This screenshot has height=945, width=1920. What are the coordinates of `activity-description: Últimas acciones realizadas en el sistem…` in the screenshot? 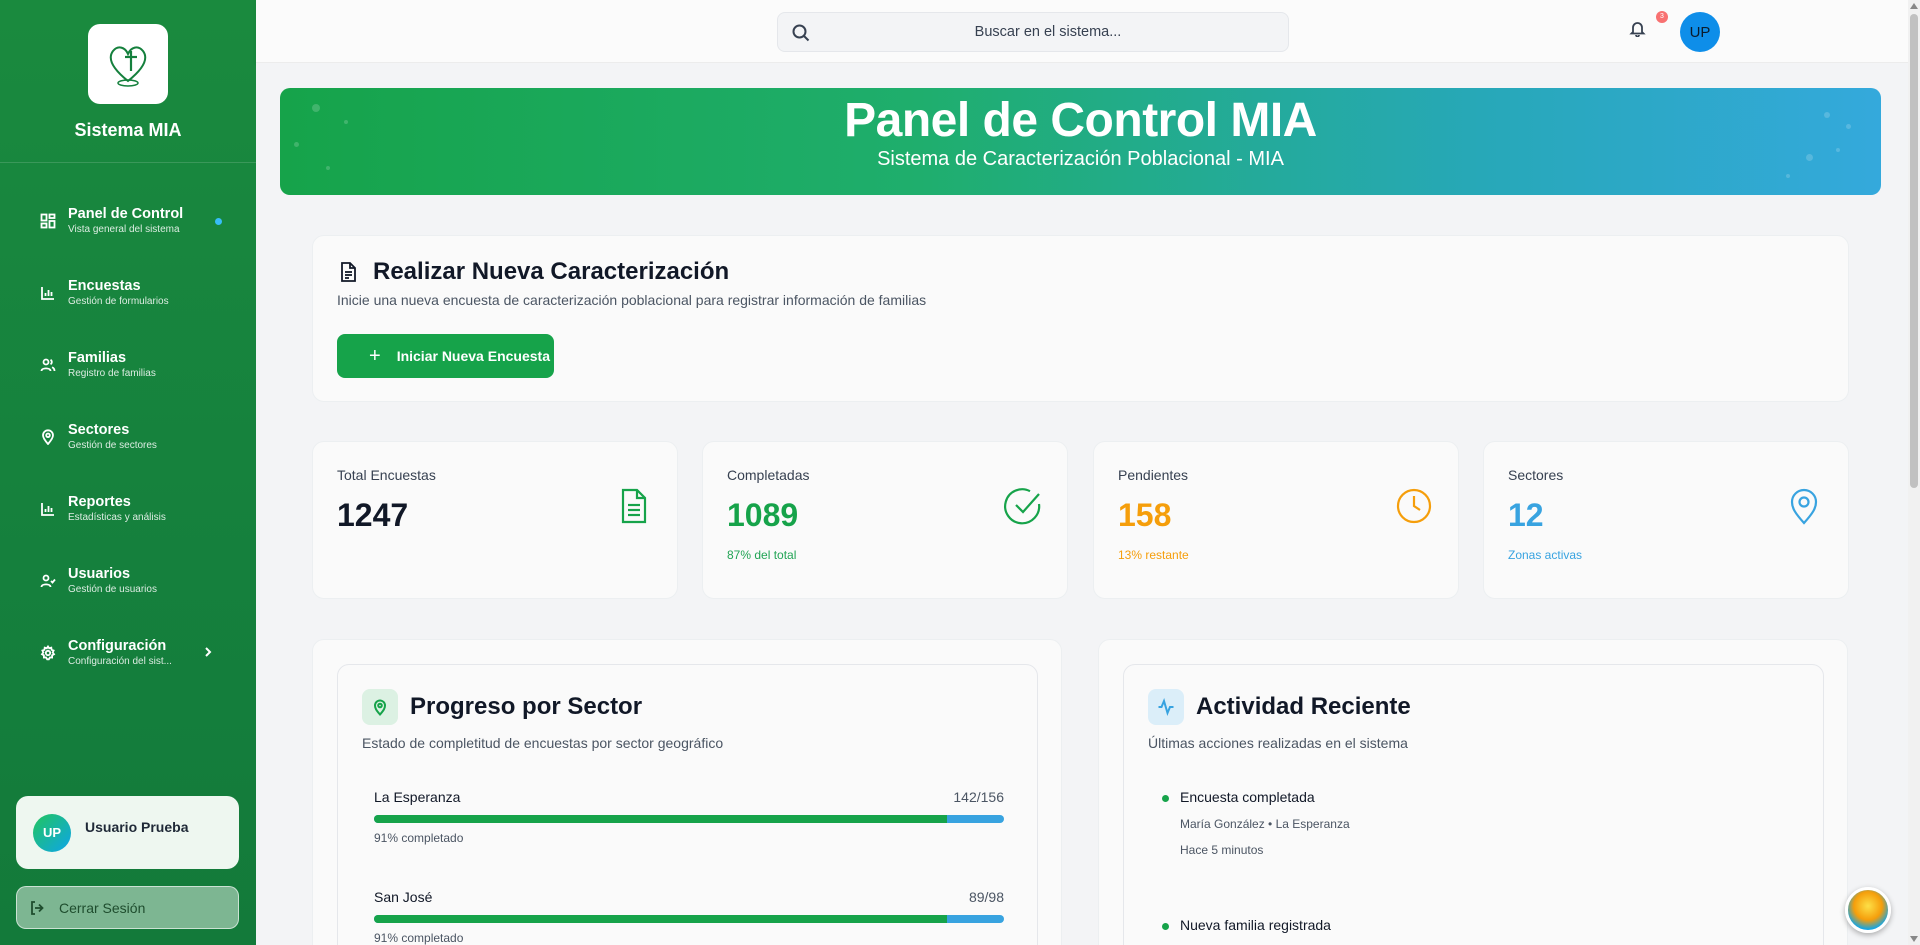 It's located at (1278, 743).